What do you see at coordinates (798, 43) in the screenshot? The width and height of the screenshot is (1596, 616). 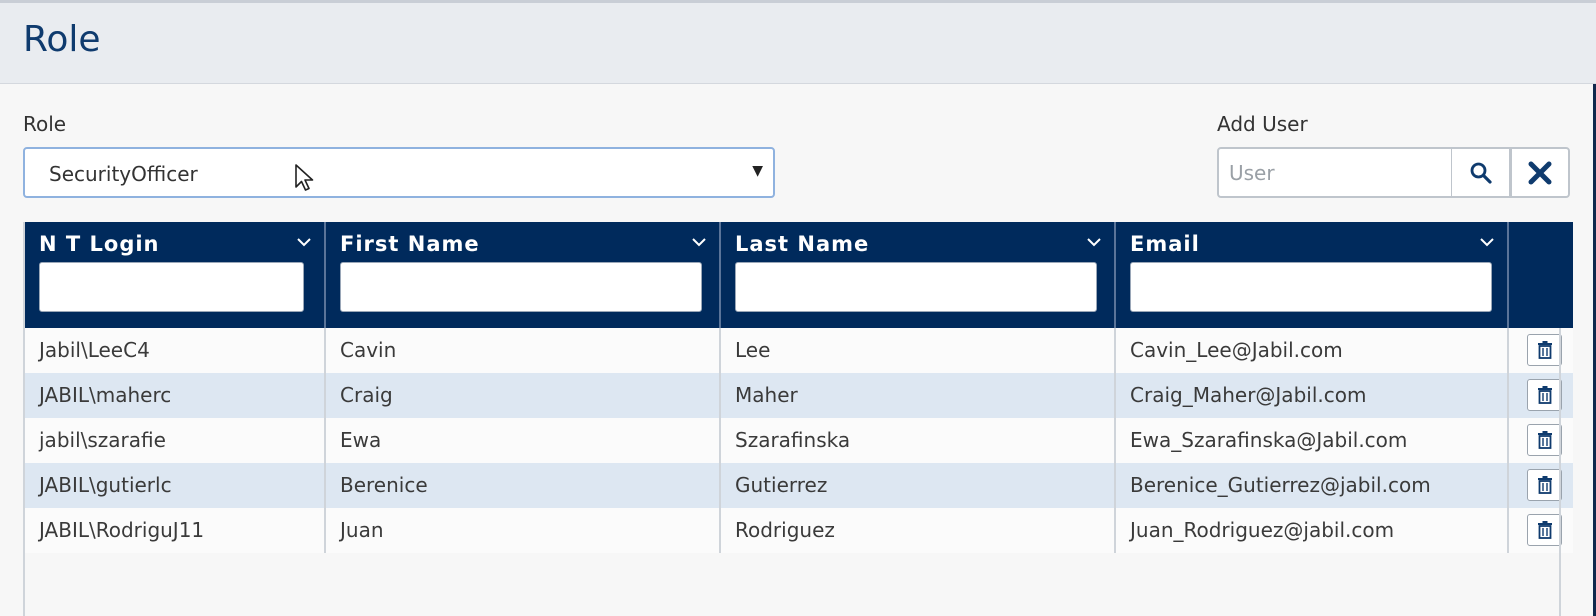 I see `page-header: Role` at bounding box center [798, 43].